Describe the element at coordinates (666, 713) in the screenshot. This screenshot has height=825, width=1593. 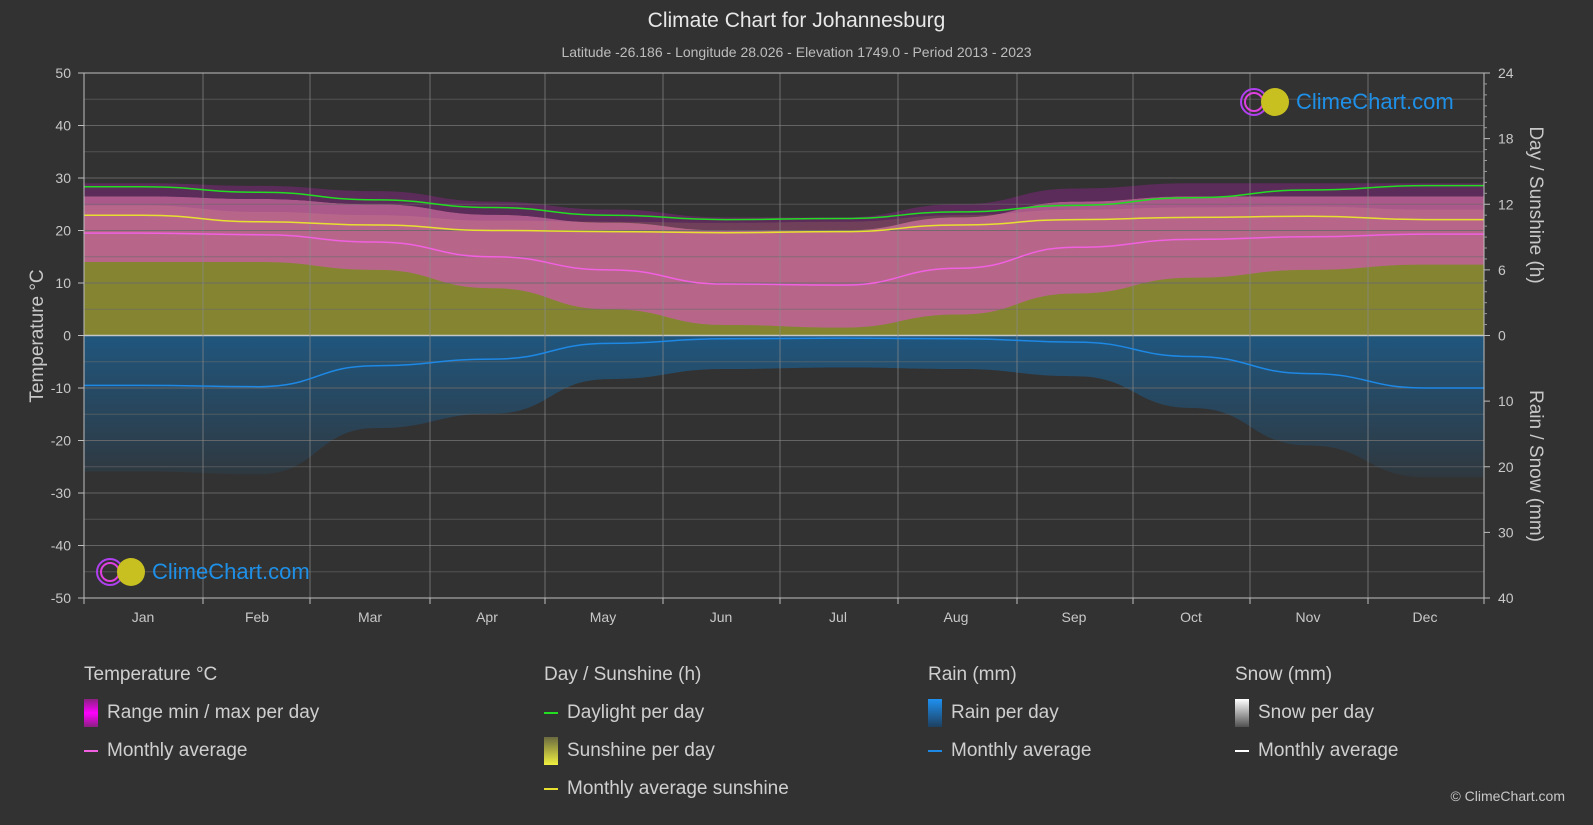
I see `legend-item-daylight: Daylight per day` at that location.